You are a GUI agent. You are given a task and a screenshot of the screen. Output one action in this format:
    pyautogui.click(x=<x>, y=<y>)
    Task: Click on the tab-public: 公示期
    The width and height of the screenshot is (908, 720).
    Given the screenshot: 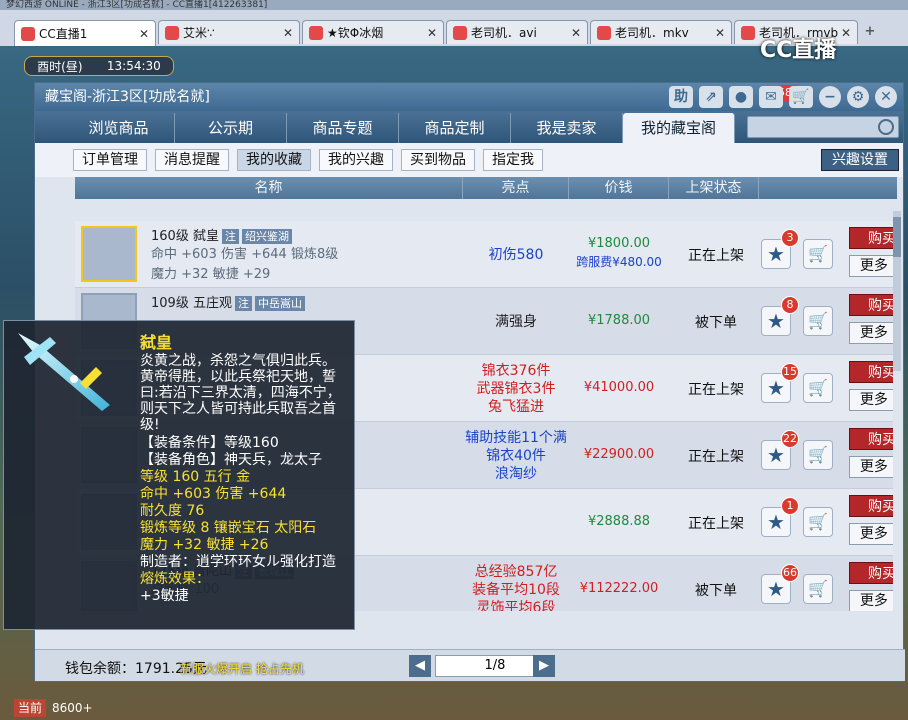 What is the action you would take?
    pyautogui.click(x=231, y=128)
    